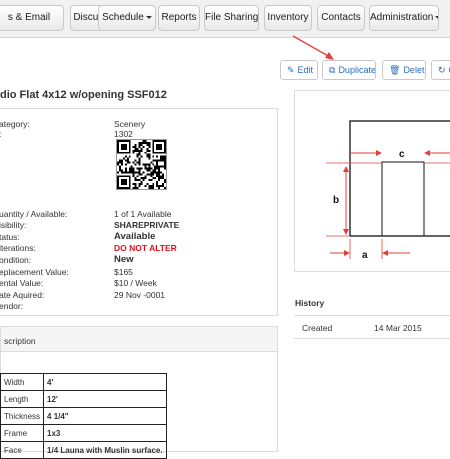  I want to click on table-row: Frame 1x3, so click(83, 433).